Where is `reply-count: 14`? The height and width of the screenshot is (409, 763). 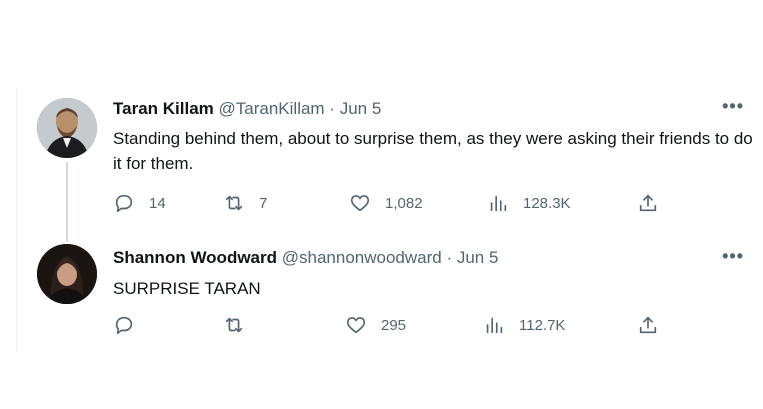 reply-count: 14 is located at coordinates (157, 203).